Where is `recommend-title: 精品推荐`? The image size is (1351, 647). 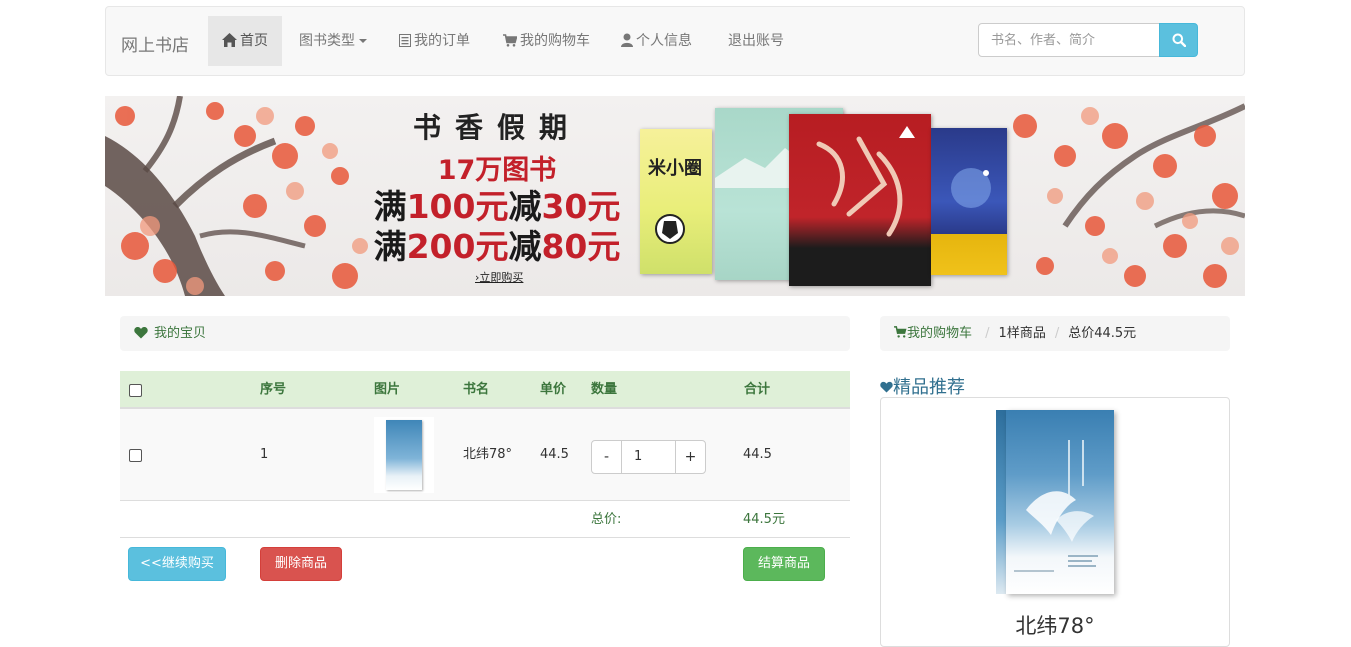
recommend-title: 精品推荐 is located at coordinates (922, 386).